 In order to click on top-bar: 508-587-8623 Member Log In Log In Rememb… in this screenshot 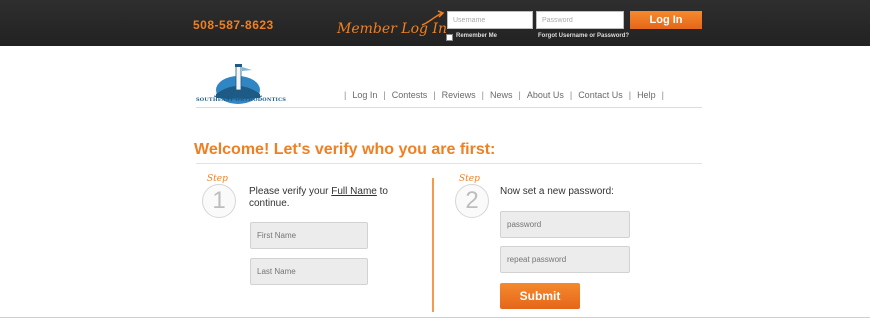, I will do `click(435, 23)`.